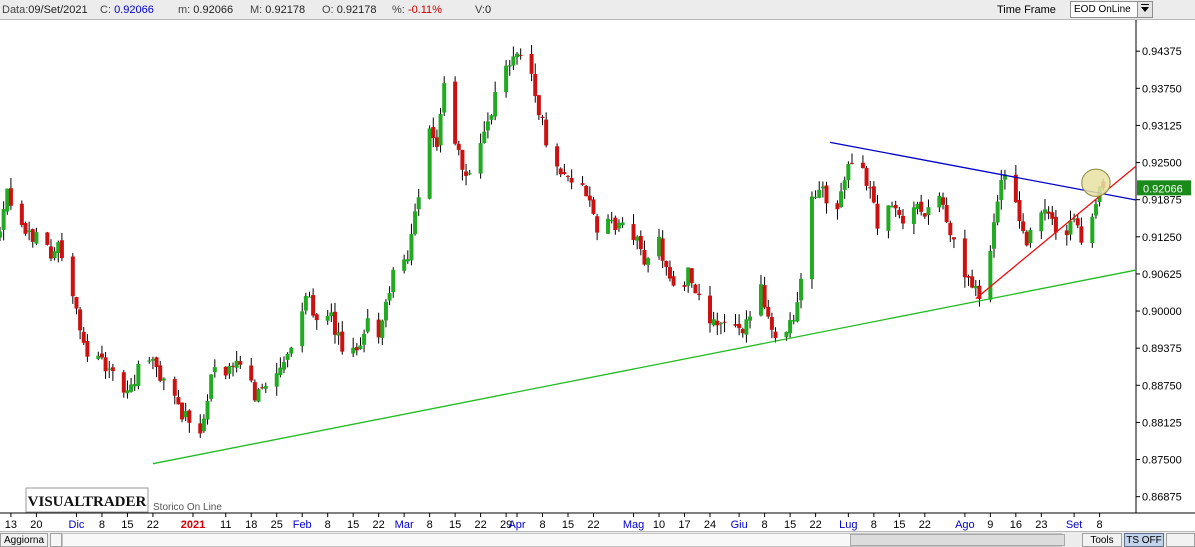  What do you see at coordinates (1162, 349) in the screenshot?
I see `y-tick-label: 0.89375` at bounding box center [1162, 349].